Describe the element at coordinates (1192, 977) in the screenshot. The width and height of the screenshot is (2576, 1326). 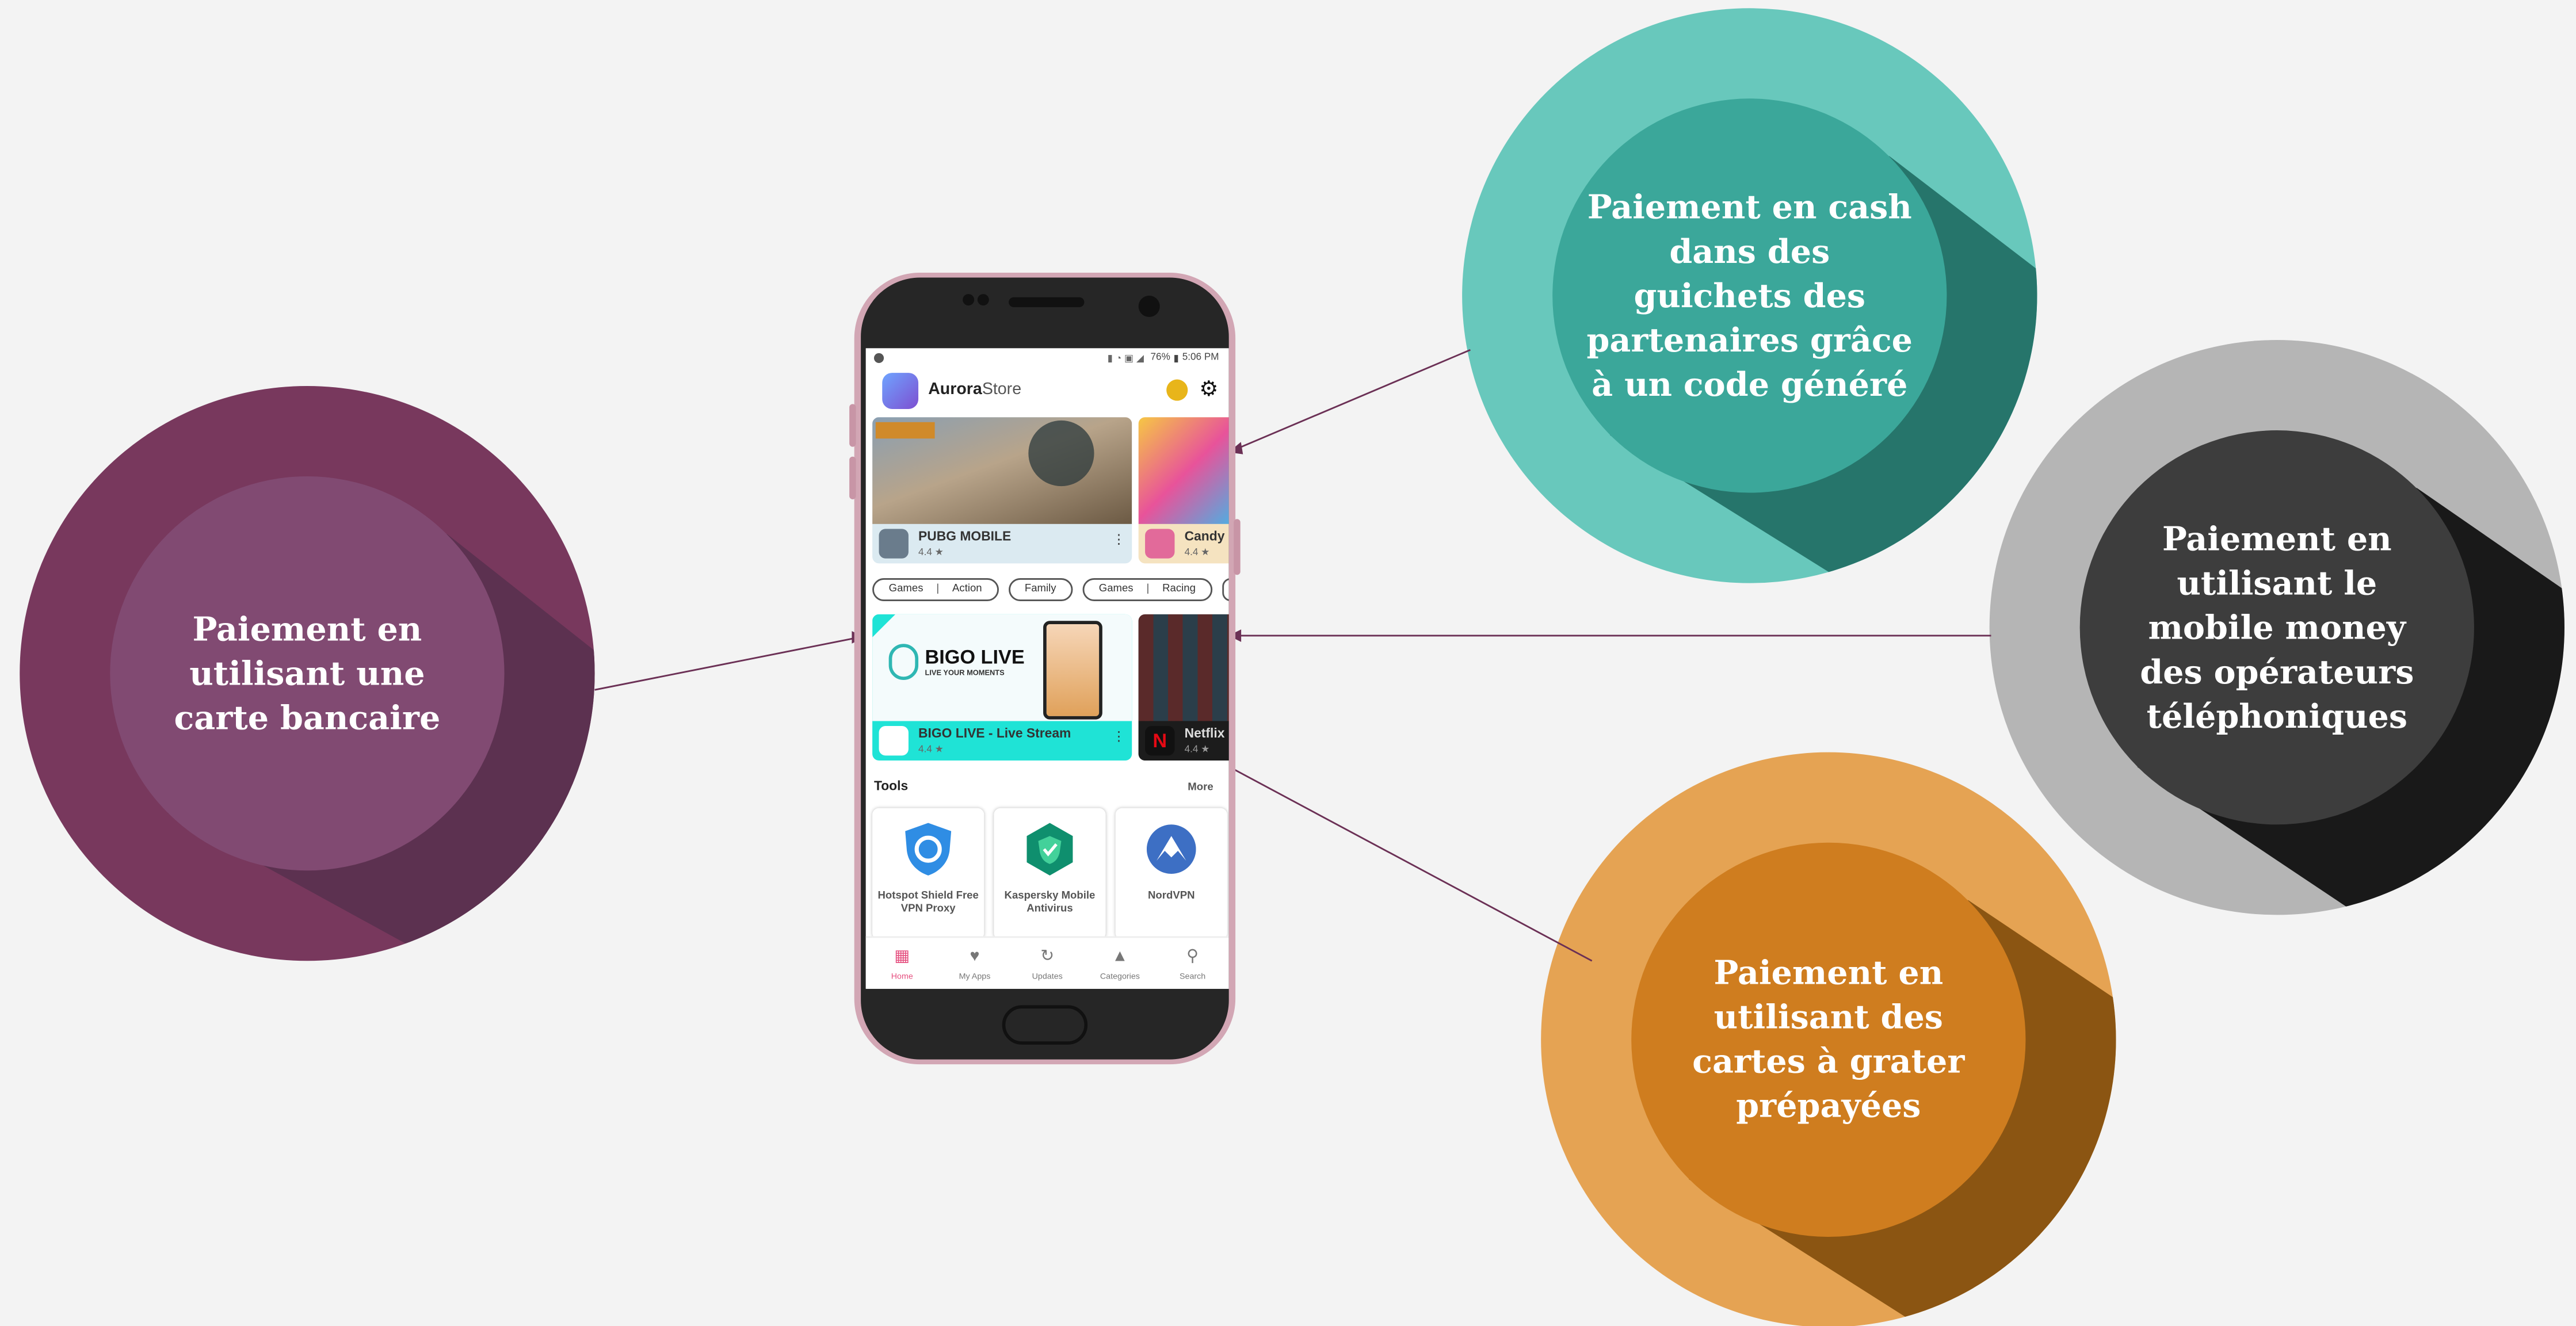
I see `nav-label: Search` at that location.